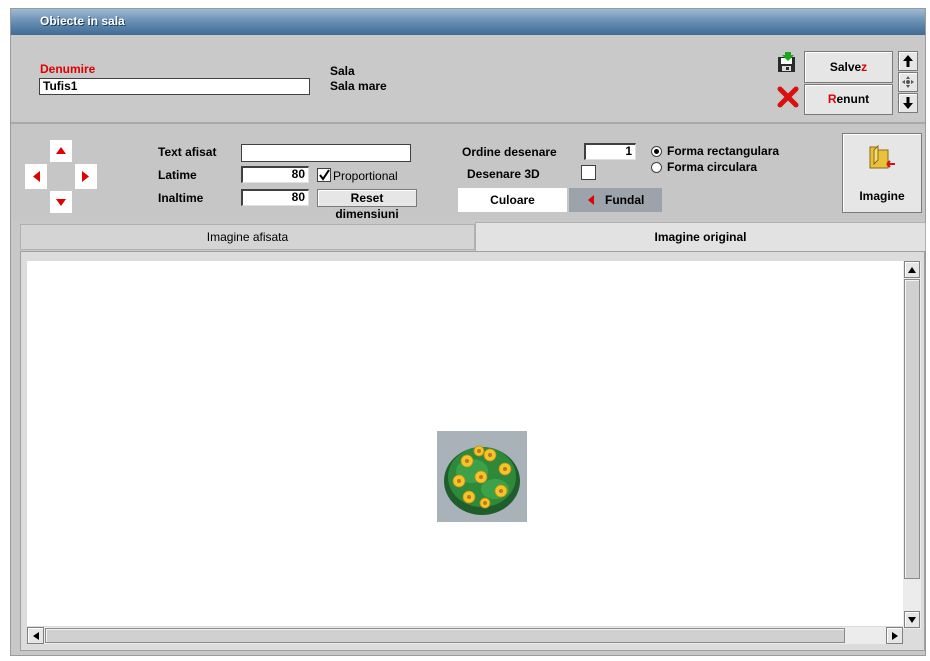  What do you see at coordinates (787, 63) in the screenshot?
I see `save-floppy-icon` at bounding box center [787, 63].